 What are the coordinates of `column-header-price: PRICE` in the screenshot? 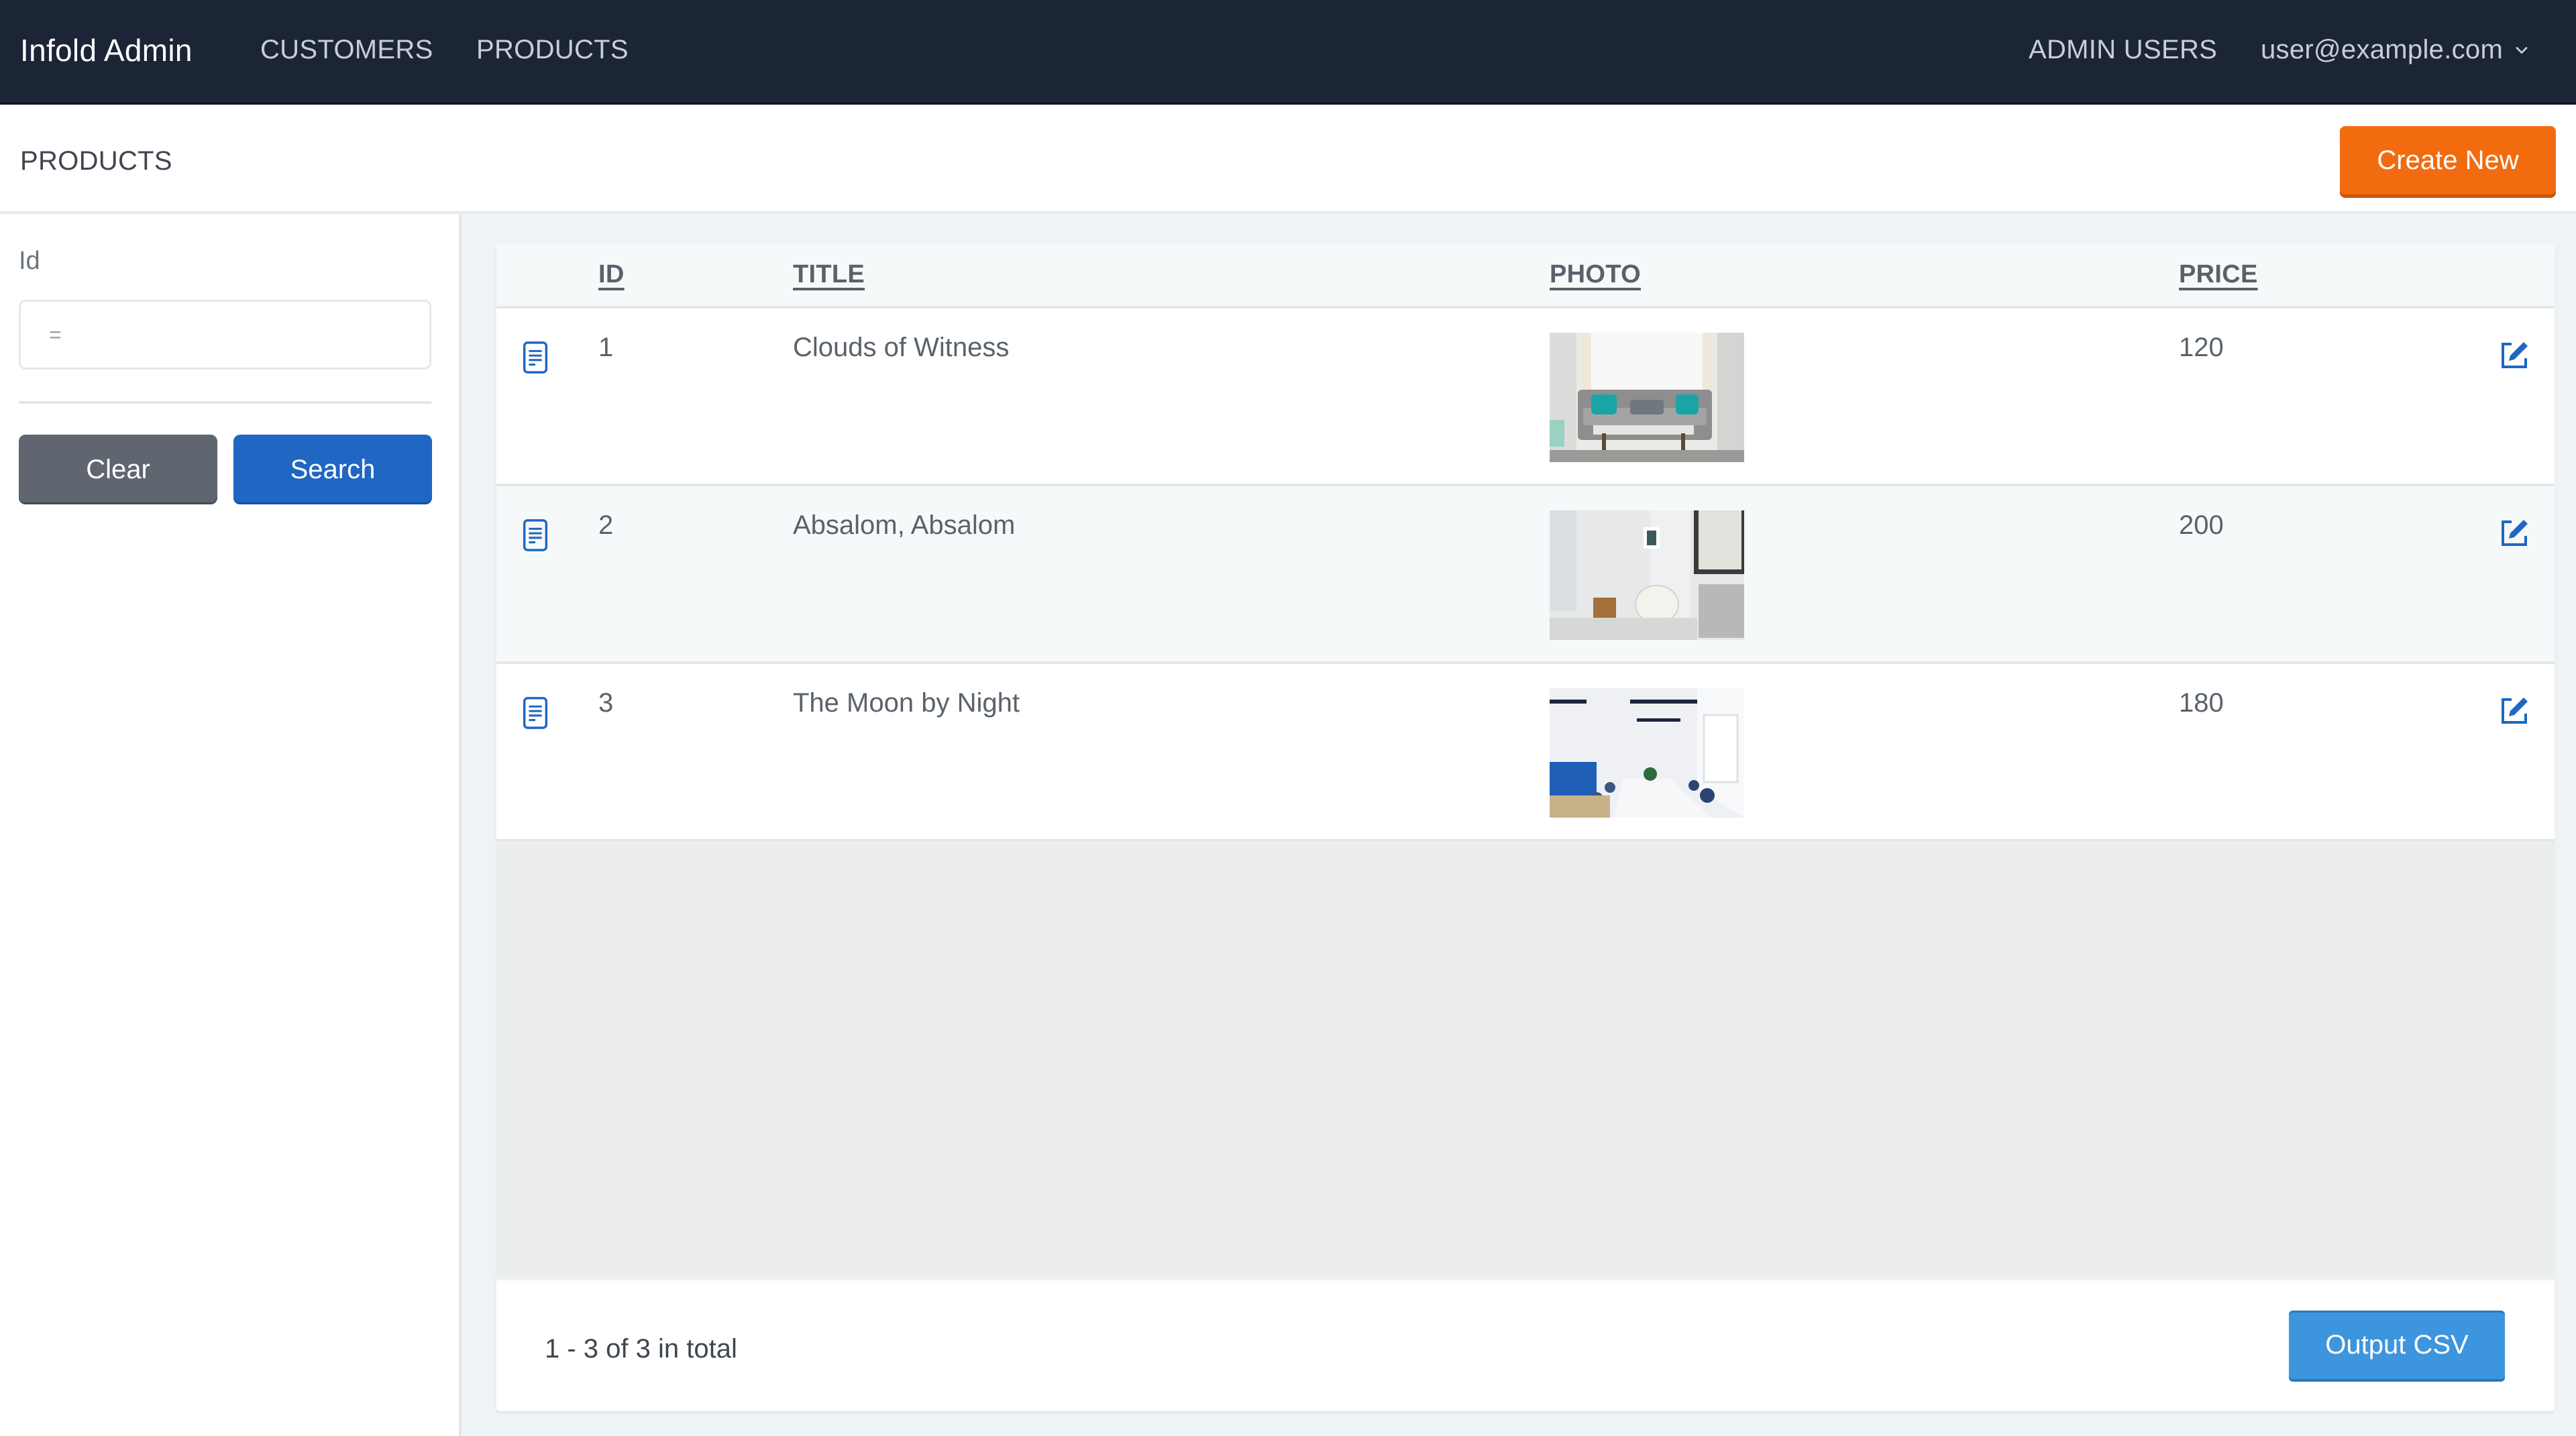 It's located at (2218, 274).